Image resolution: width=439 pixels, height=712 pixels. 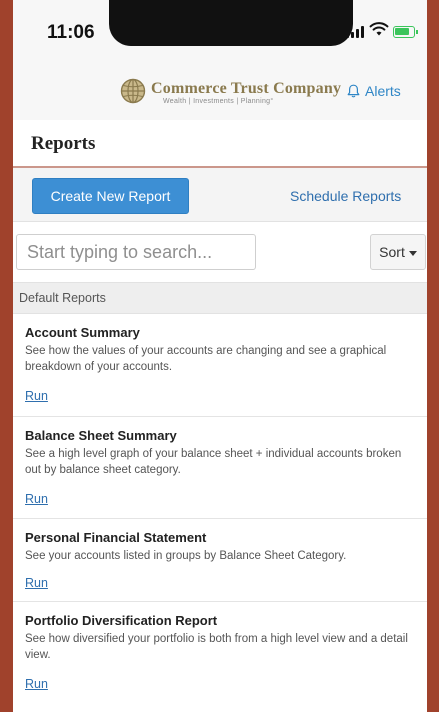 I want to click on page-title: Reports, so click(x=63, y=143).